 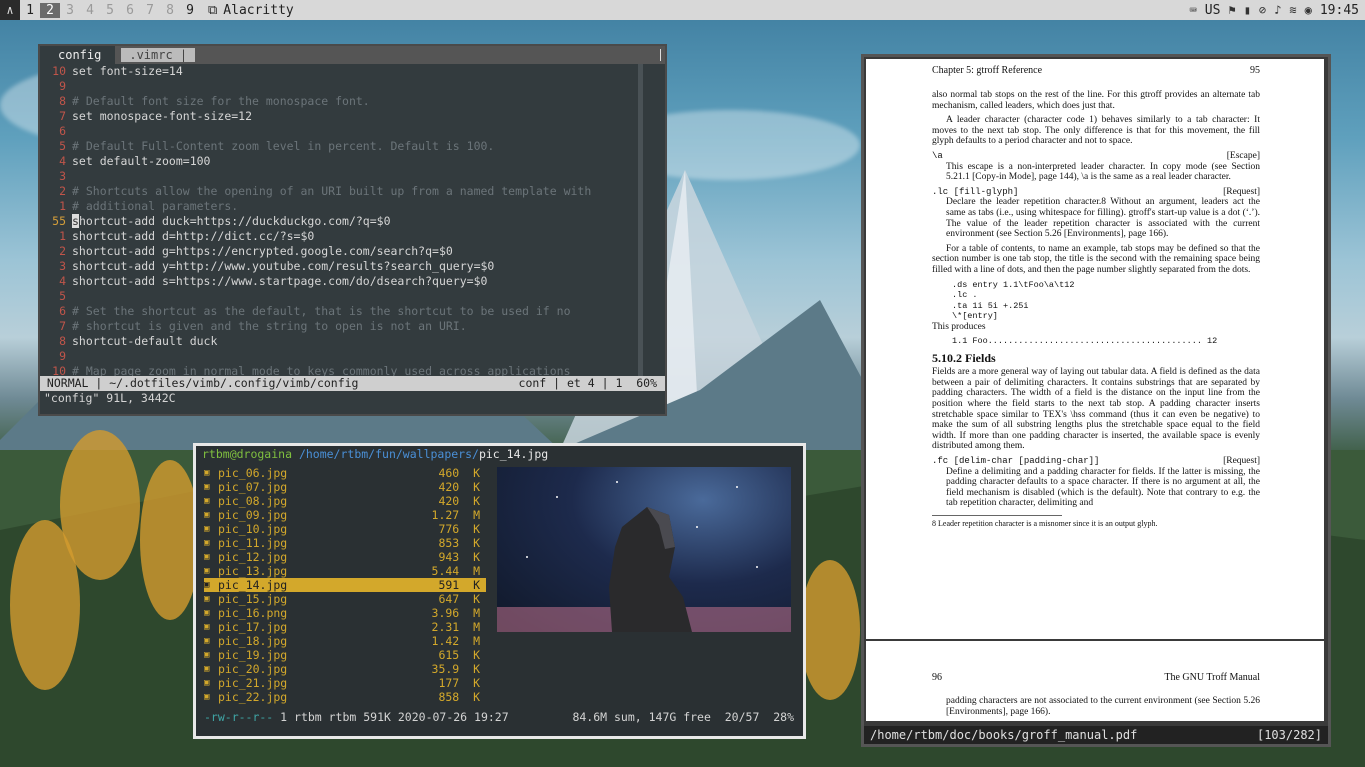 What do you see at coordinates (62, 281) in the screenshot?
I see `line-number: 4` at bounding box center [62, 281].